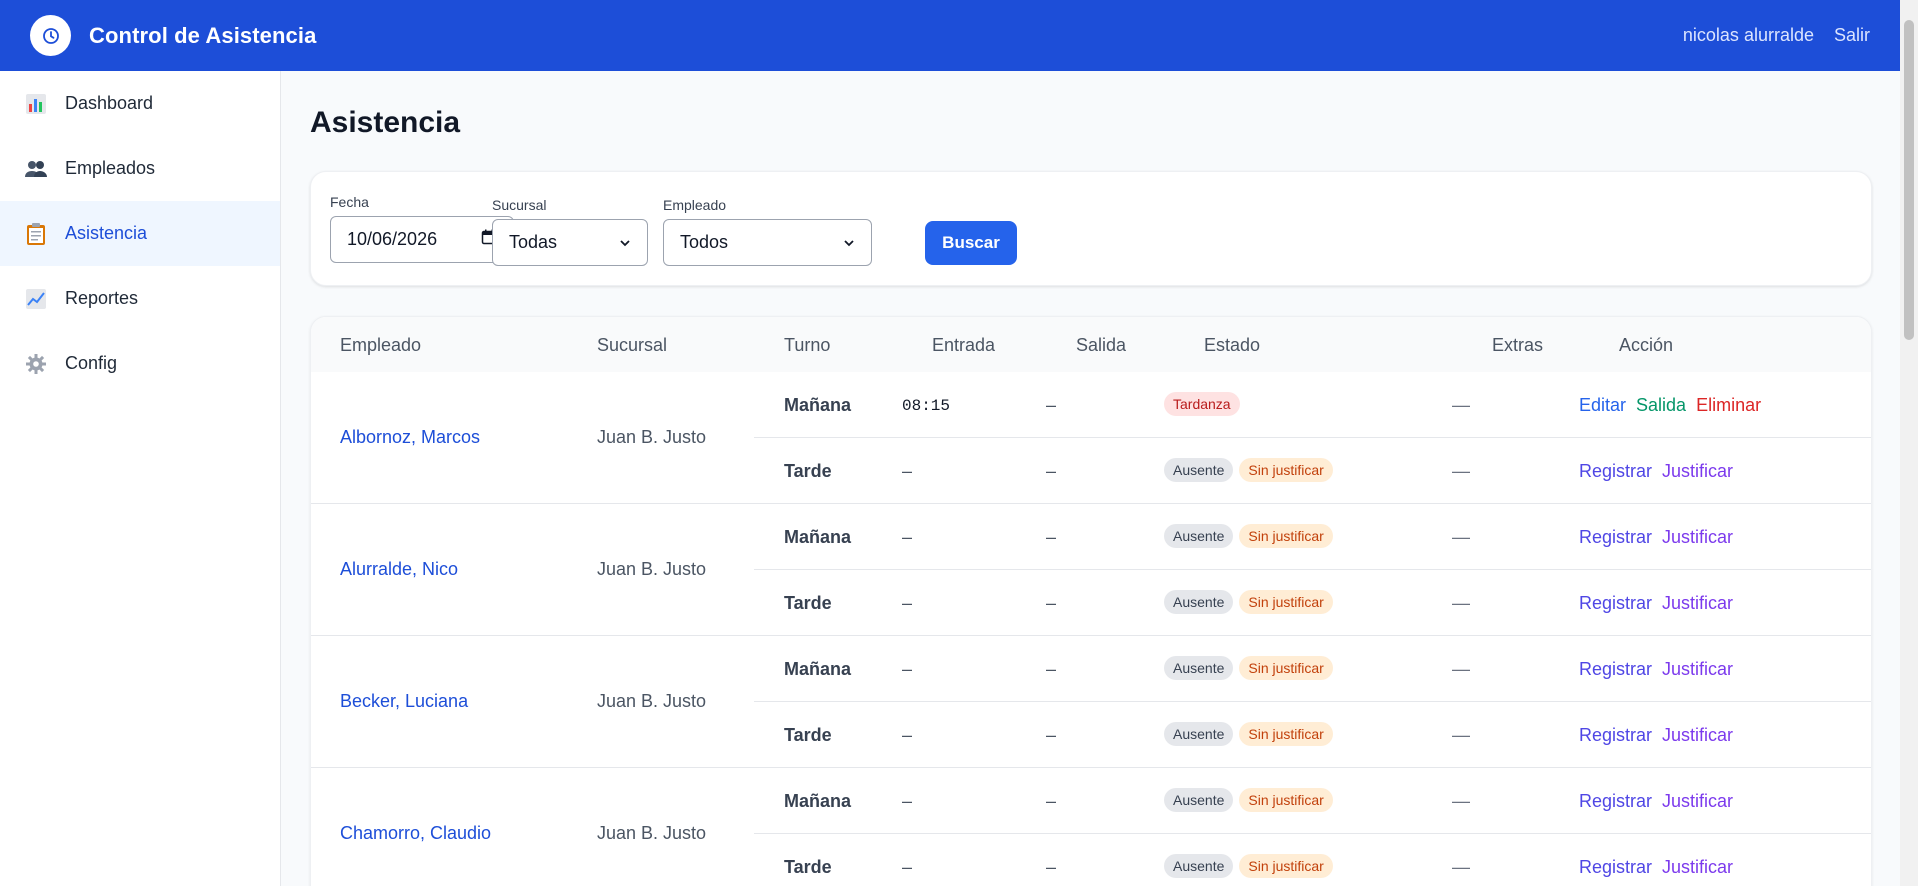  Describe the element at coordinates (385, 122) in the screenshot. I see `page-title: Asistencia` at that location.